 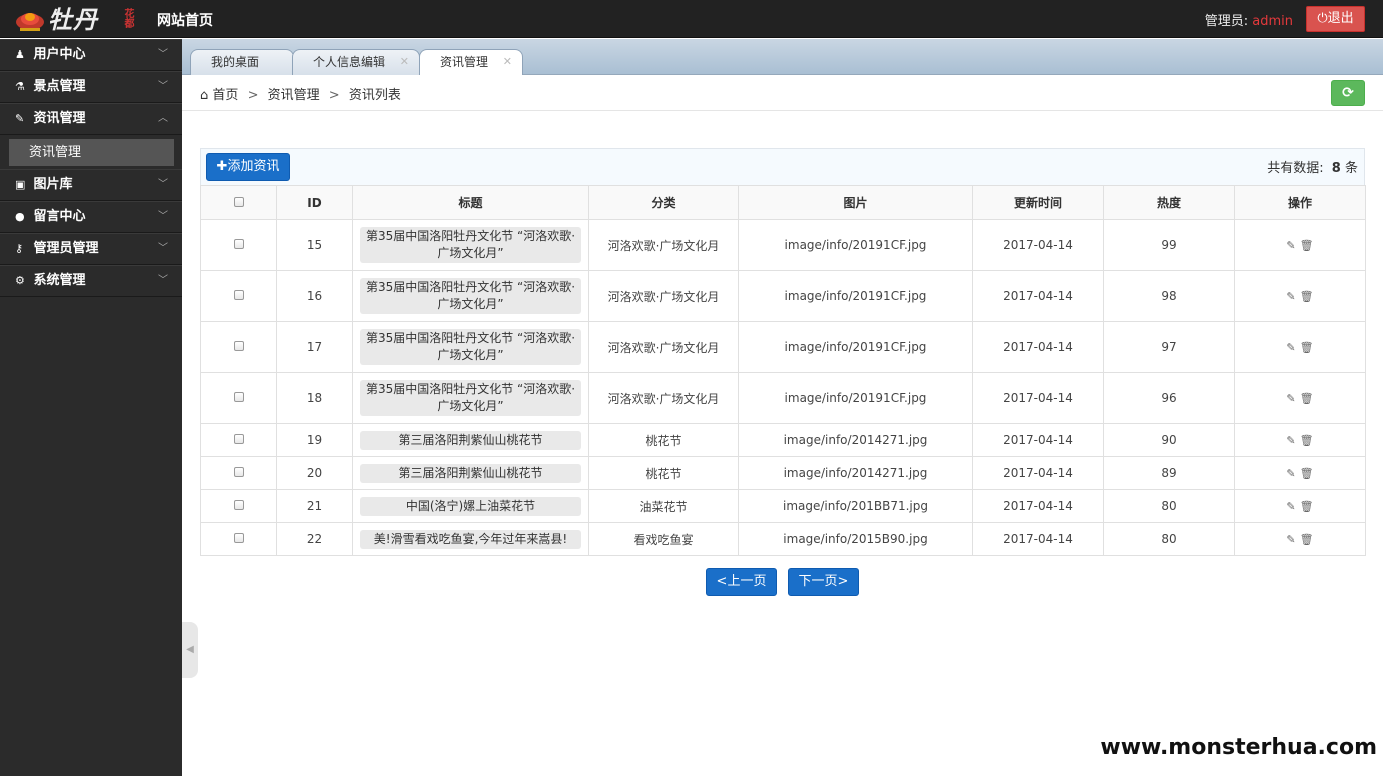 I want to click on title-text: 美!滑雪看戏吃鱼宴,今年过年来嵩县!, so click(x=470, y=539).